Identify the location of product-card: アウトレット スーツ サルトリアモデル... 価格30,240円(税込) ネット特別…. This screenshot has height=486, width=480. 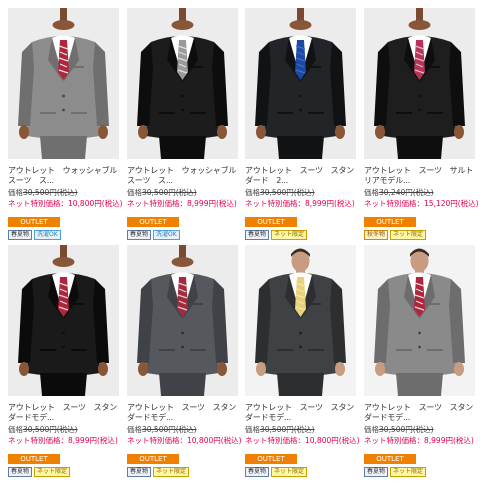
(421, 124).